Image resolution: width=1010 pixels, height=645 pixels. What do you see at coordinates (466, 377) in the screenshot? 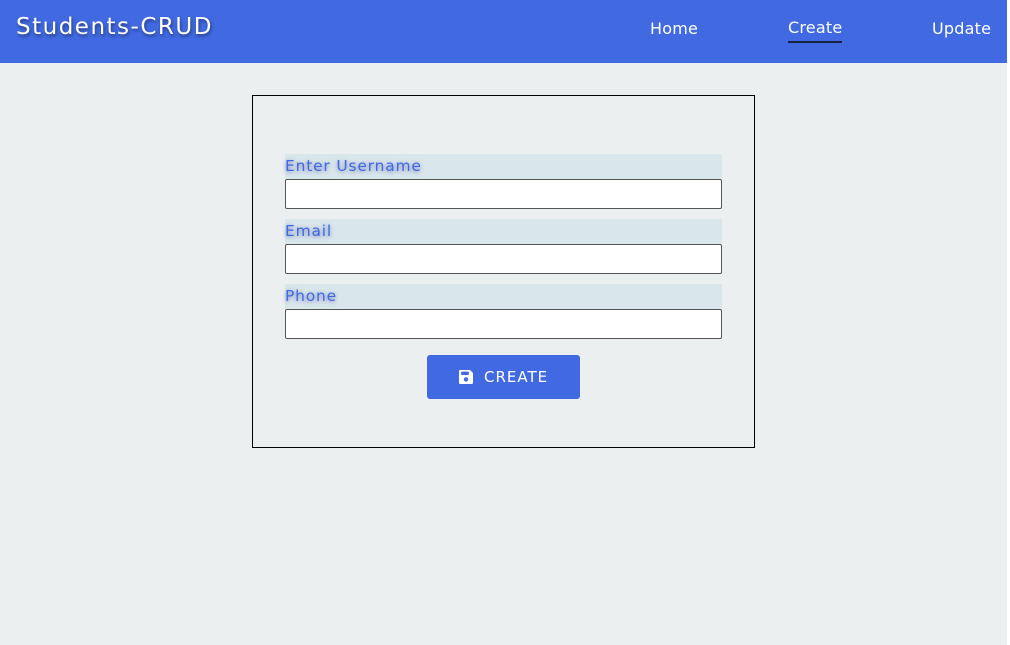
I see `floppy-disk-save-icon` at bounding box center [466, 377].